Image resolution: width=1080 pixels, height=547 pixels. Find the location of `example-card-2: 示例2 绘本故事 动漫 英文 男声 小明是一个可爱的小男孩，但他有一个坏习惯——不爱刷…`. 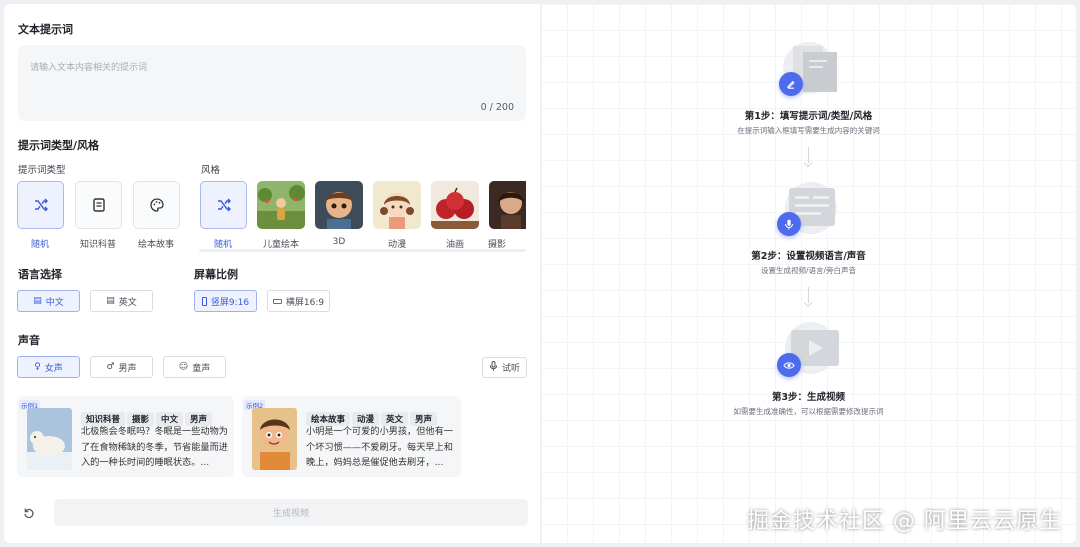

example-card-2: 示例2 绘本故事 动漫 英文 男声 小明是一个可爱的小男孩，但他有一个坏习惯——不爱刷… is located at coordinates (351, 436).